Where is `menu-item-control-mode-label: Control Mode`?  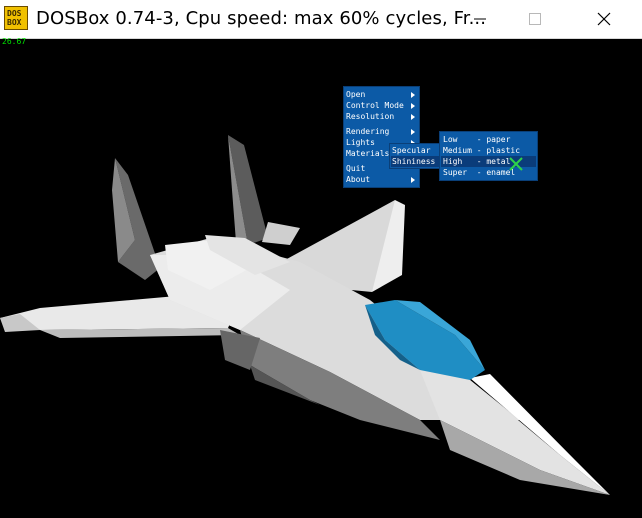
menu-item-control-mode-label: Control Mode is located at coordinates (375, 105).